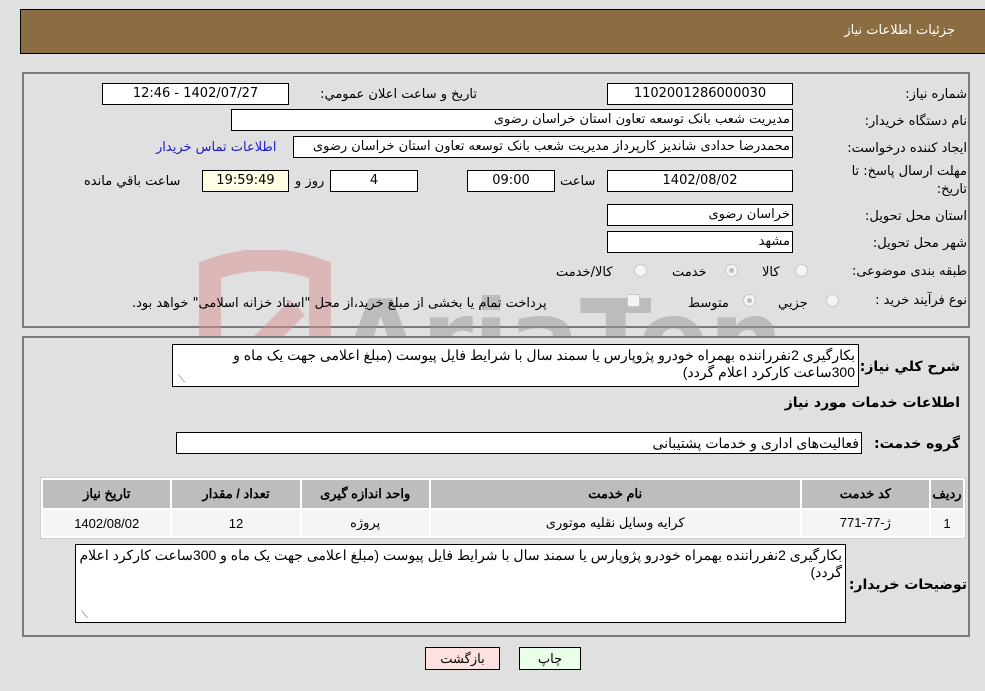 This screenshot has height=691, width=985. I want to click on cell-unit: پروژه, so click(365, 523).